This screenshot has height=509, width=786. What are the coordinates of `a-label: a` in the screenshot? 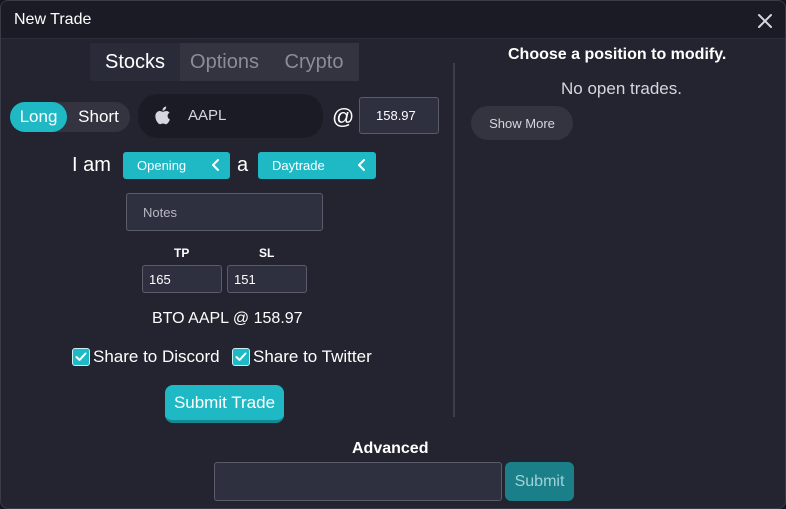 It's located at (243, 165).